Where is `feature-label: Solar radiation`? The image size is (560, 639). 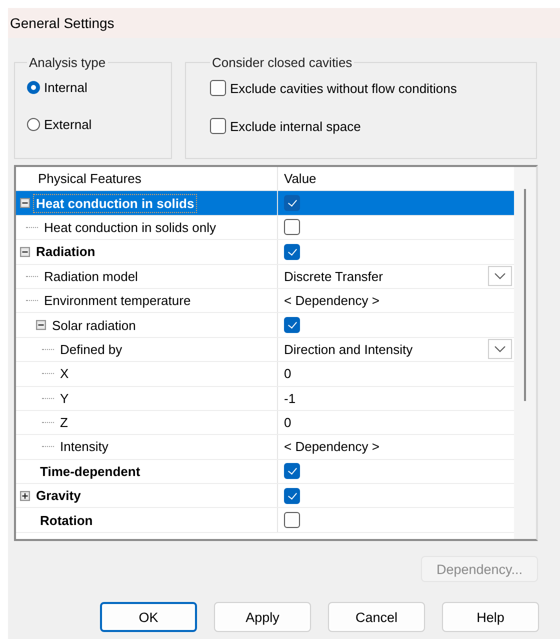 feature-label: Solar radiation is located at coordinates (94, 325).